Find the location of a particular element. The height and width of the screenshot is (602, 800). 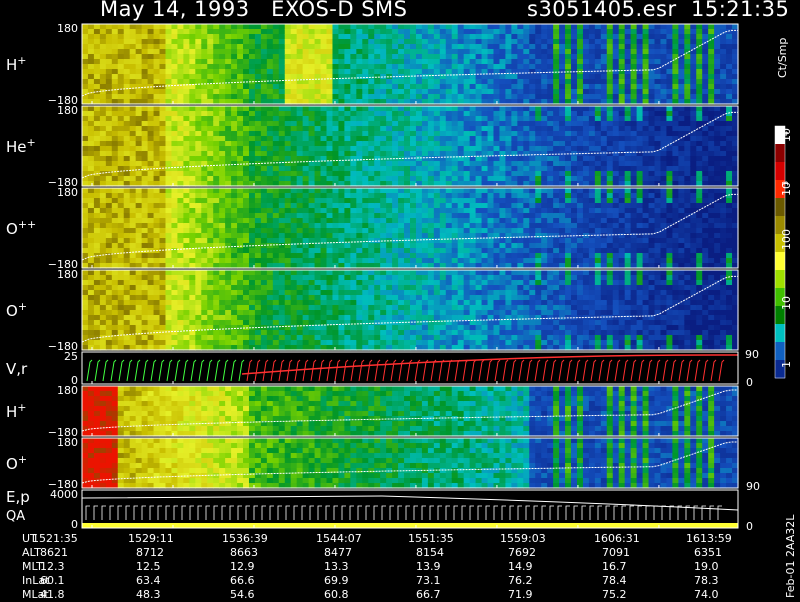

colorbar-tick-label: 3 is located at coordinates (785, 183).